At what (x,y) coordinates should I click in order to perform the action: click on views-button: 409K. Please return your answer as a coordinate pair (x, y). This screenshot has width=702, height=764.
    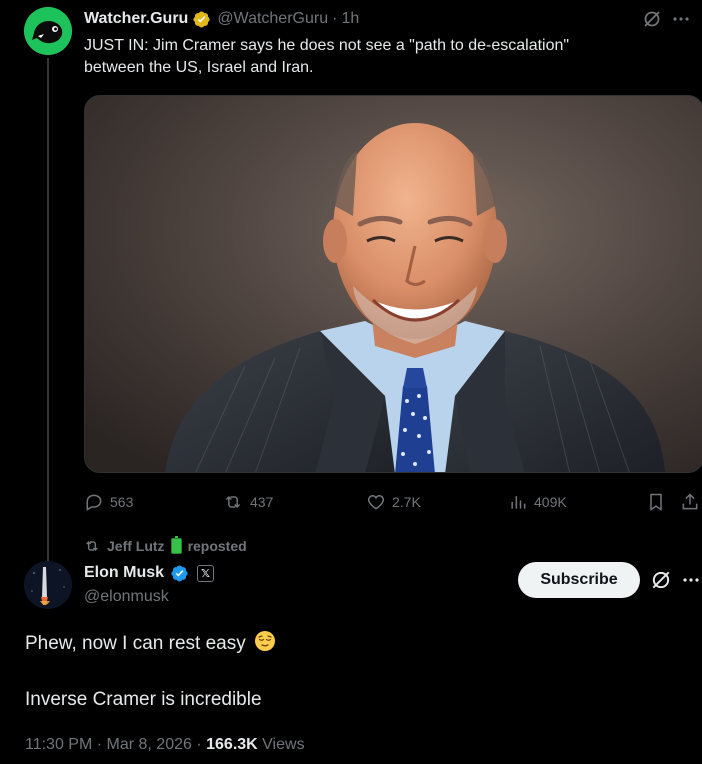
    Looking at the image, I should click on (537, 502).